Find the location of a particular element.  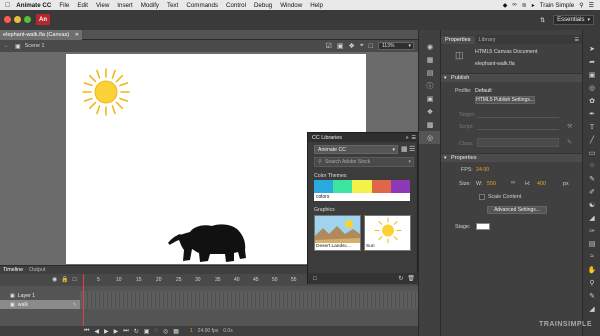

creative-cloud-icon: ∞ is located at coordinates (514, 5).